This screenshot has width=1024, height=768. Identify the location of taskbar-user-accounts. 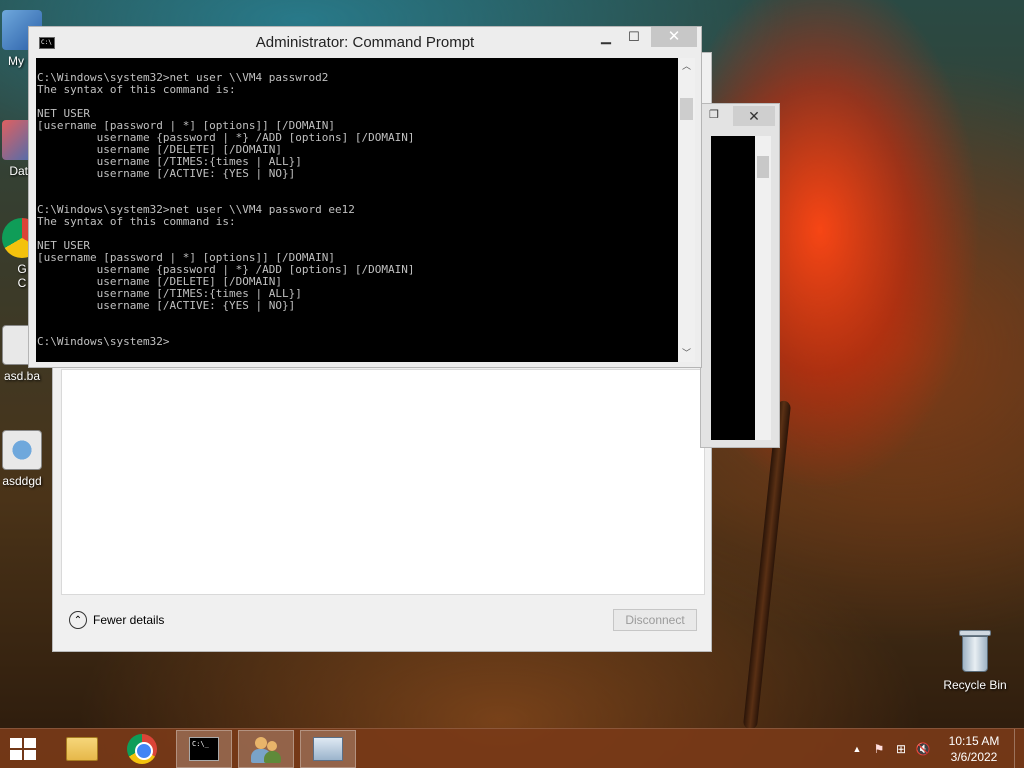
(266, 749).